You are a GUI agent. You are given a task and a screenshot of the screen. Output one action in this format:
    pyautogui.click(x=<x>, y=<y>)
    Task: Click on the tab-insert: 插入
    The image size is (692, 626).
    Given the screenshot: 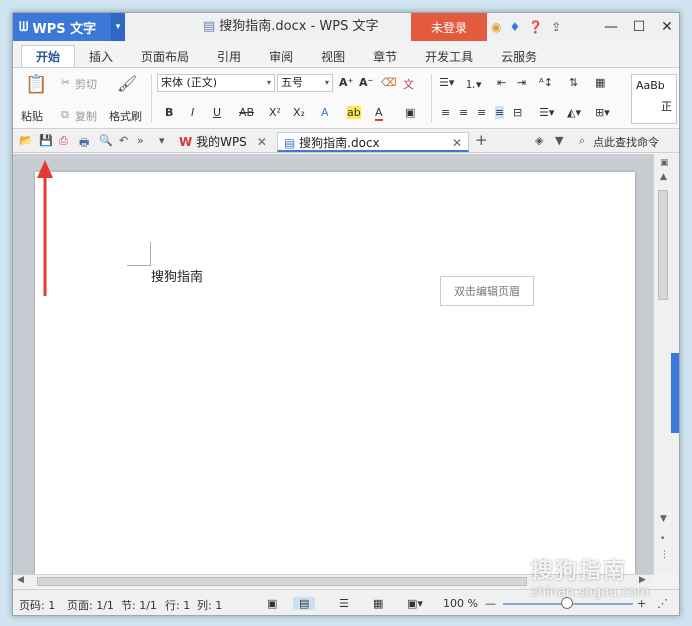 What is the action you would take?
    pyautogui.click(x=101, y=56)
    